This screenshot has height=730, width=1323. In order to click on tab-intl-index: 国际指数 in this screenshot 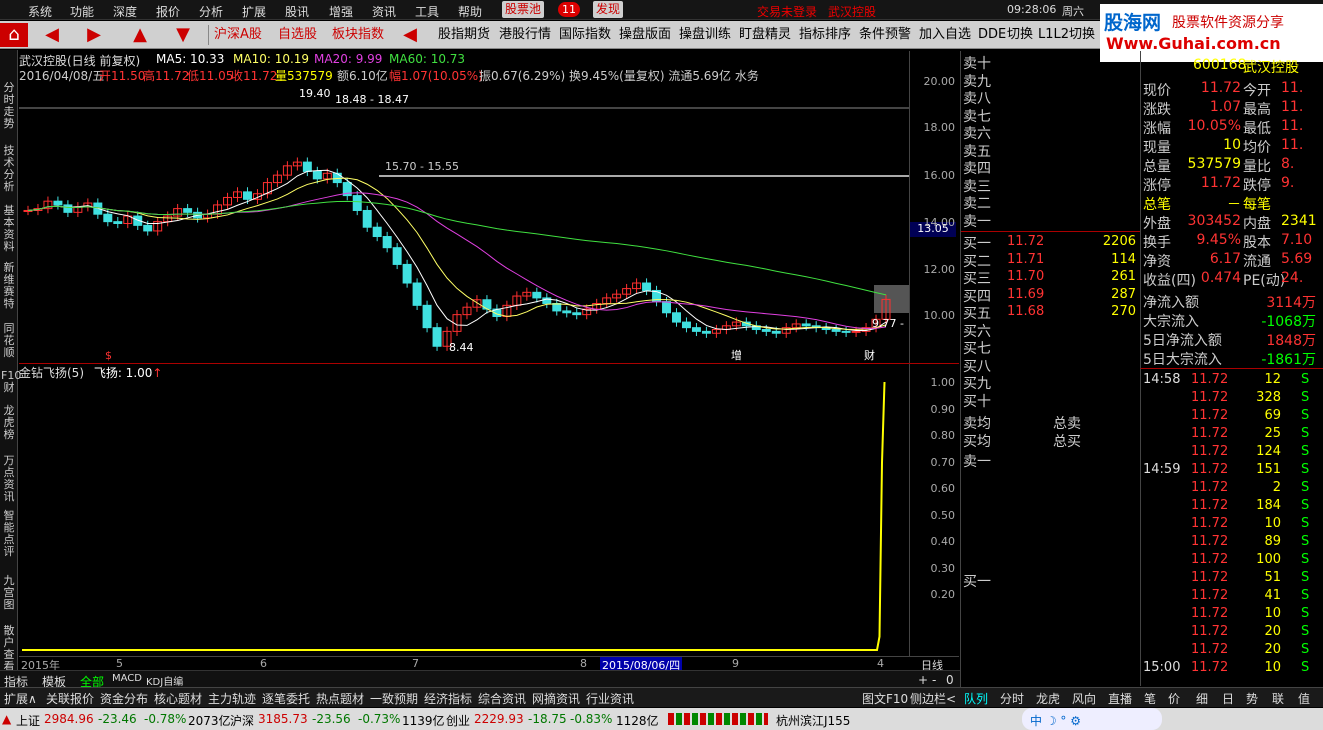, I will do `click(585, 35)`.